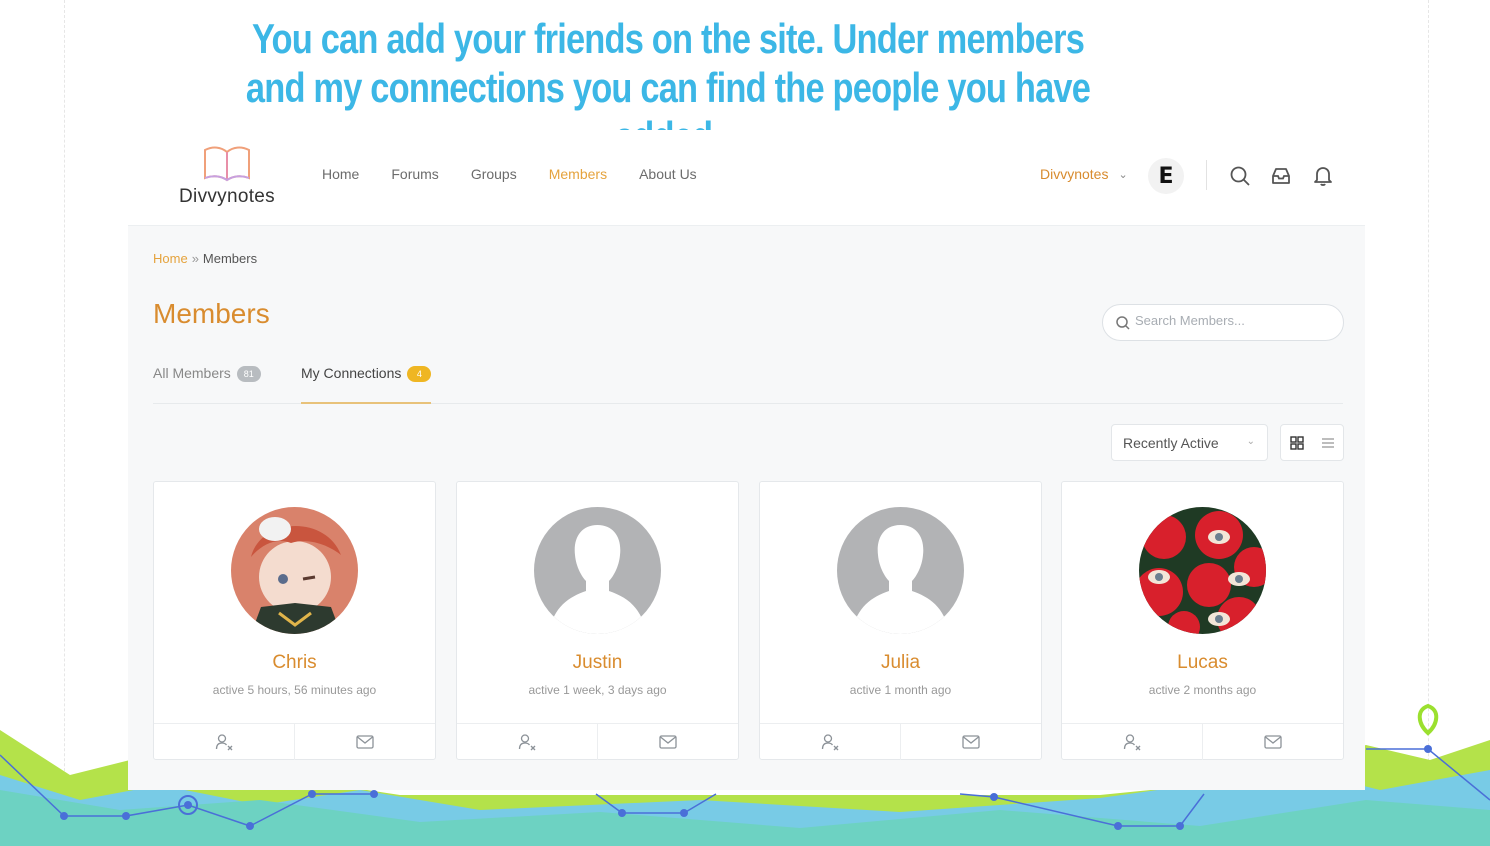  I want to click on member-card: Lucas active 2 months ago, so click(1202, 620).